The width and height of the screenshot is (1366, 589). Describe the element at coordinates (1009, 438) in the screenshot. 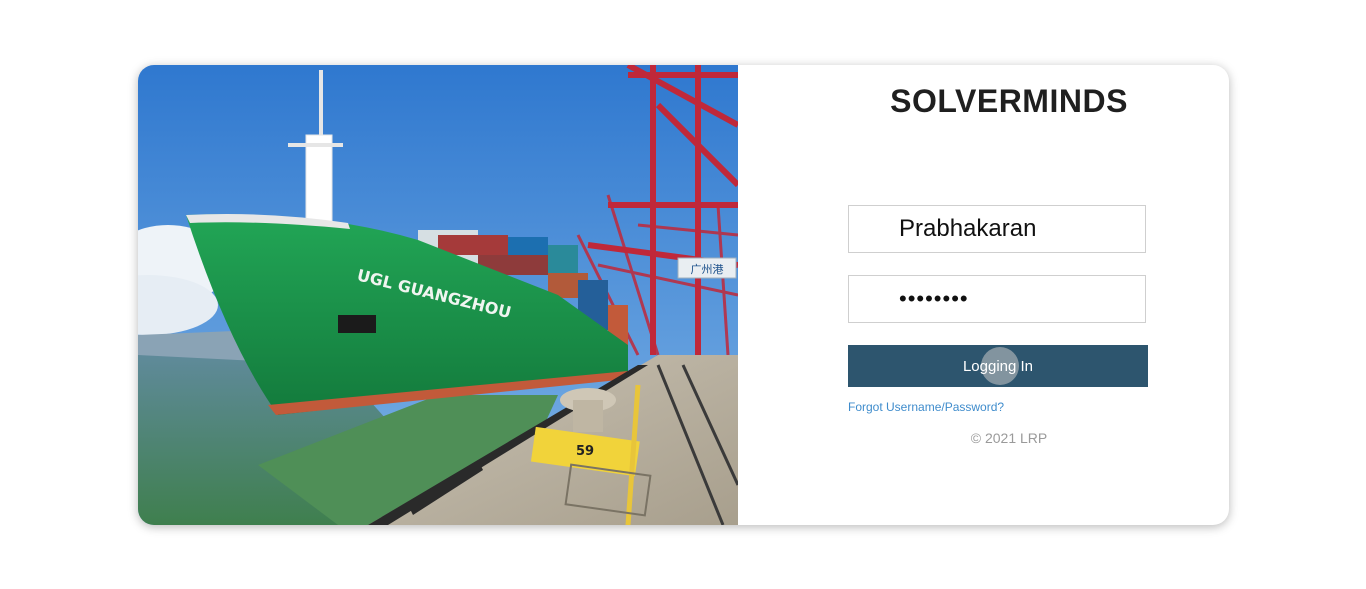

I see `copyright-text: © 2021 LRP` at that location.